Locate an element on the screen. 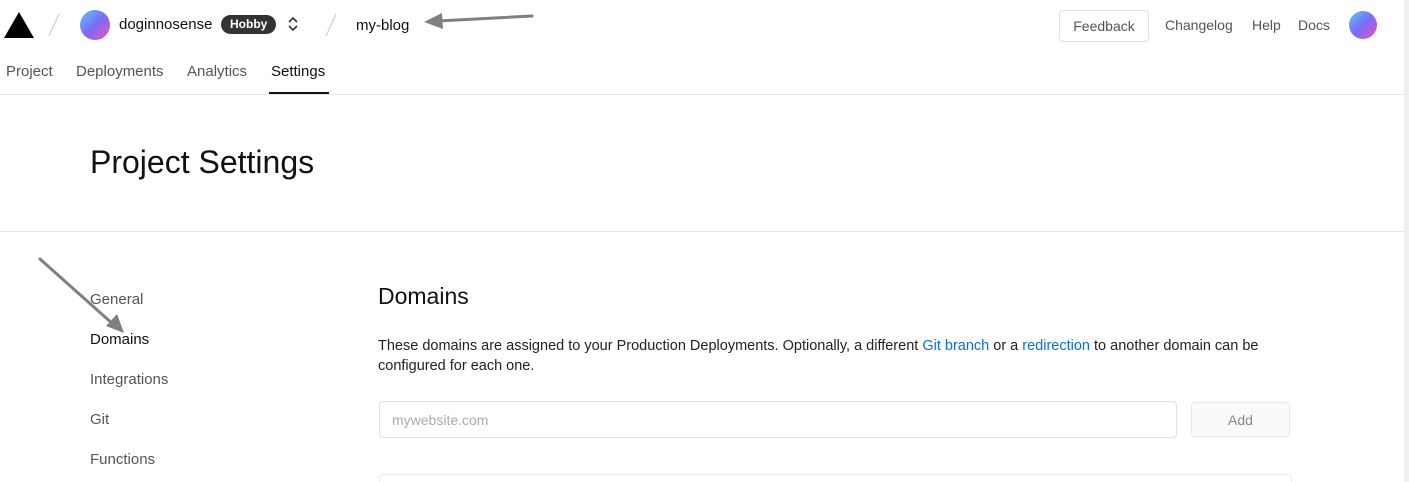 Image resolution: width=1409 pixels, height=482 pixels. team-avatar is located at coordinates (95, 25).